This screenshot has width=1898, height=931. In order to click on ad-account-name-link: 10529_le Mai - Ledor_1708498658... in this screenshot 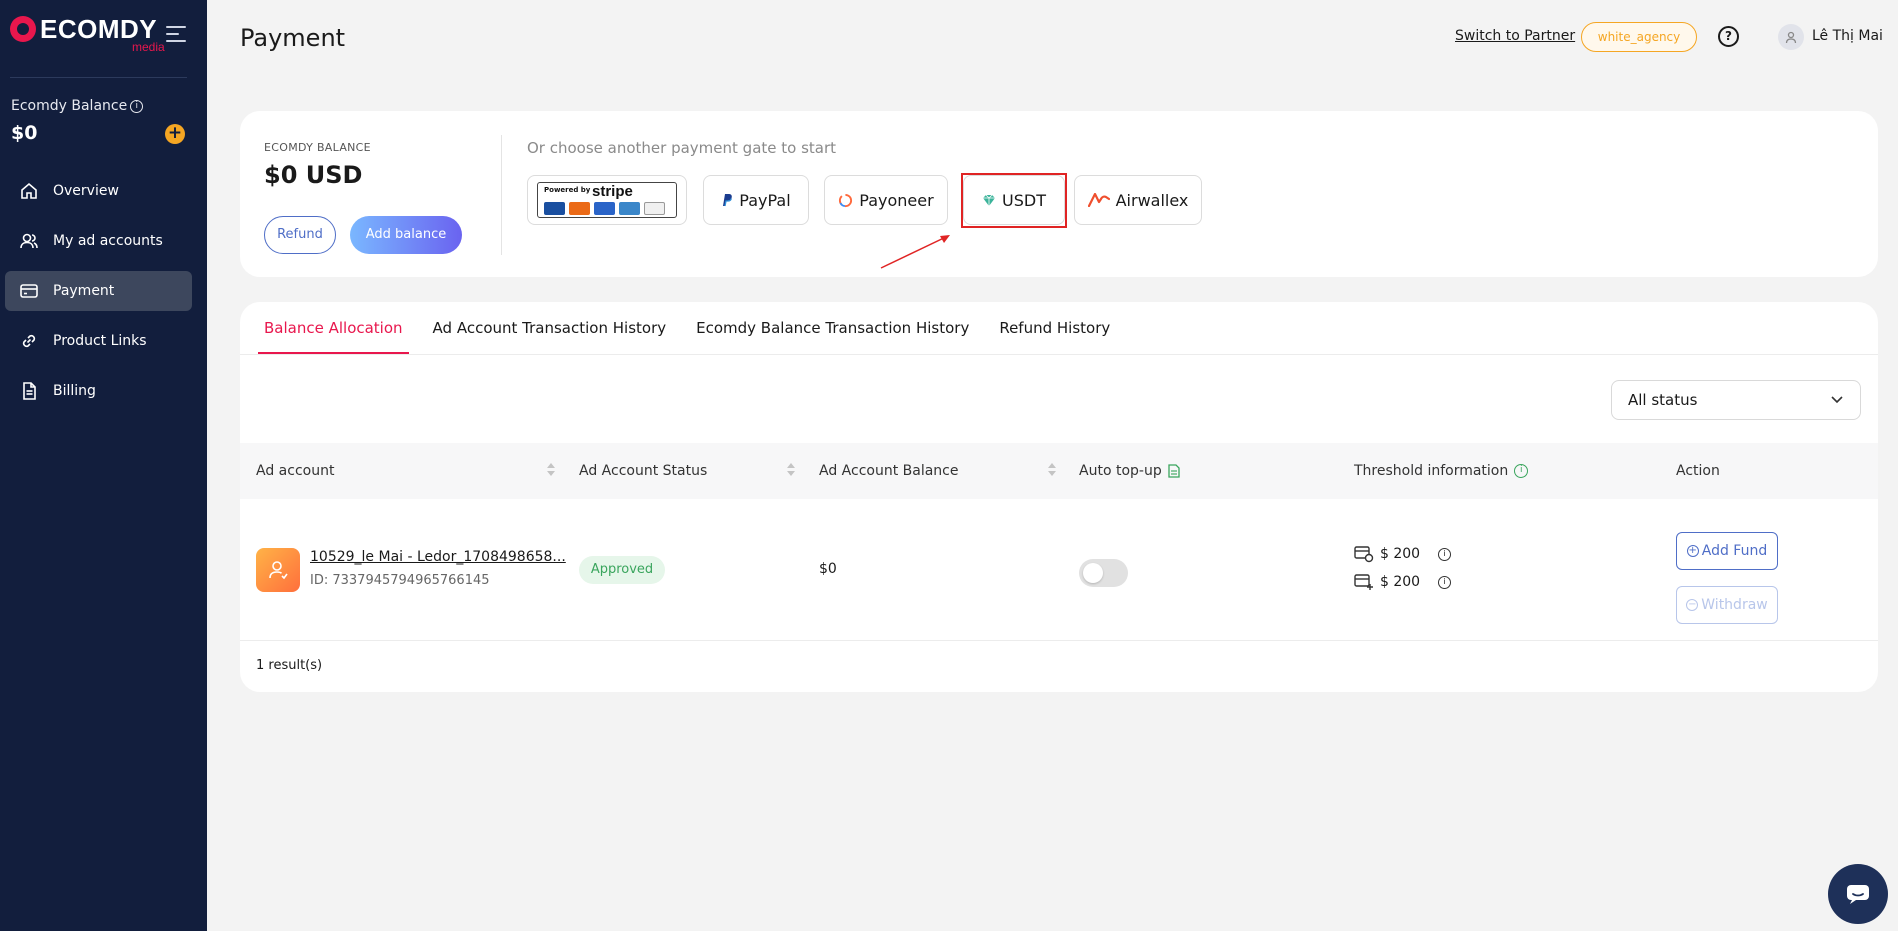, I will do `click(438, 557)`.